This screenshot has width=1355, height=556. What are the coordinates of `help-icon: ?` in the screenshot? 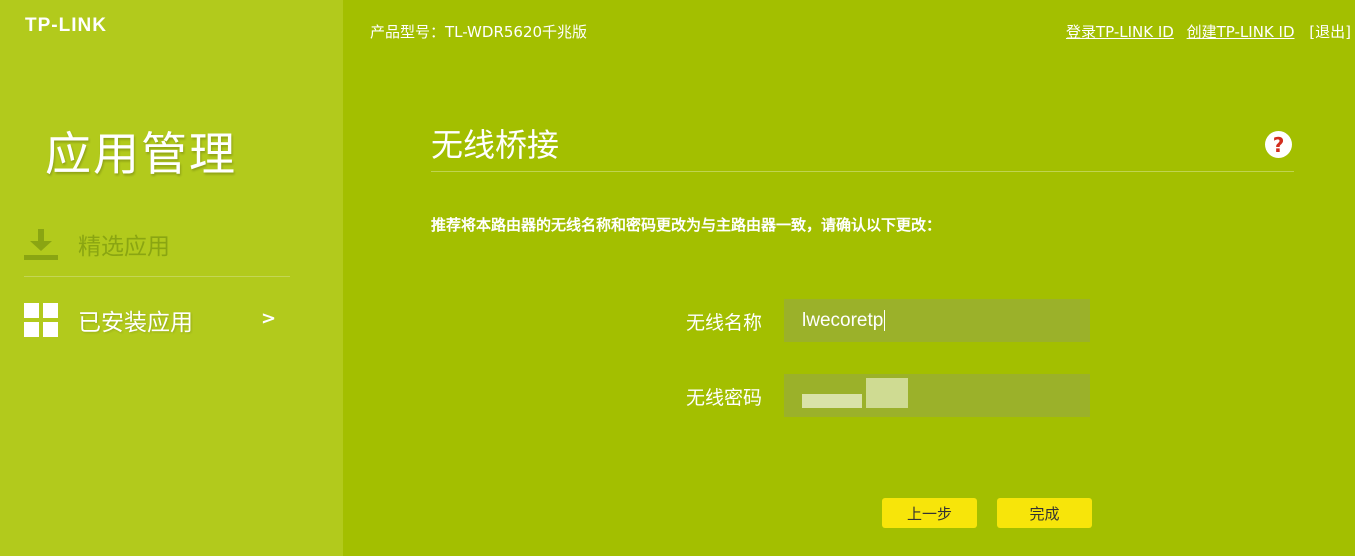 It's located at (1278, 144).